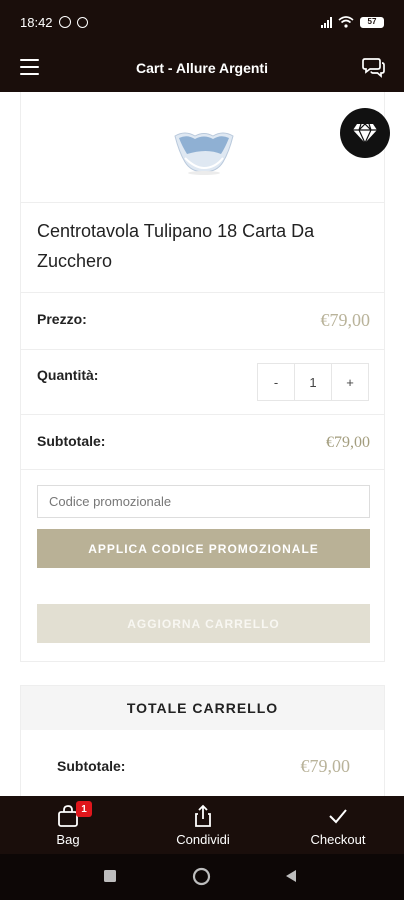 This screenshot has height=900, width=404. What do you see at coordinates (350, 382) in the screenshot?
I see `qty-increase-button: +` at bounding box center [350, 382].